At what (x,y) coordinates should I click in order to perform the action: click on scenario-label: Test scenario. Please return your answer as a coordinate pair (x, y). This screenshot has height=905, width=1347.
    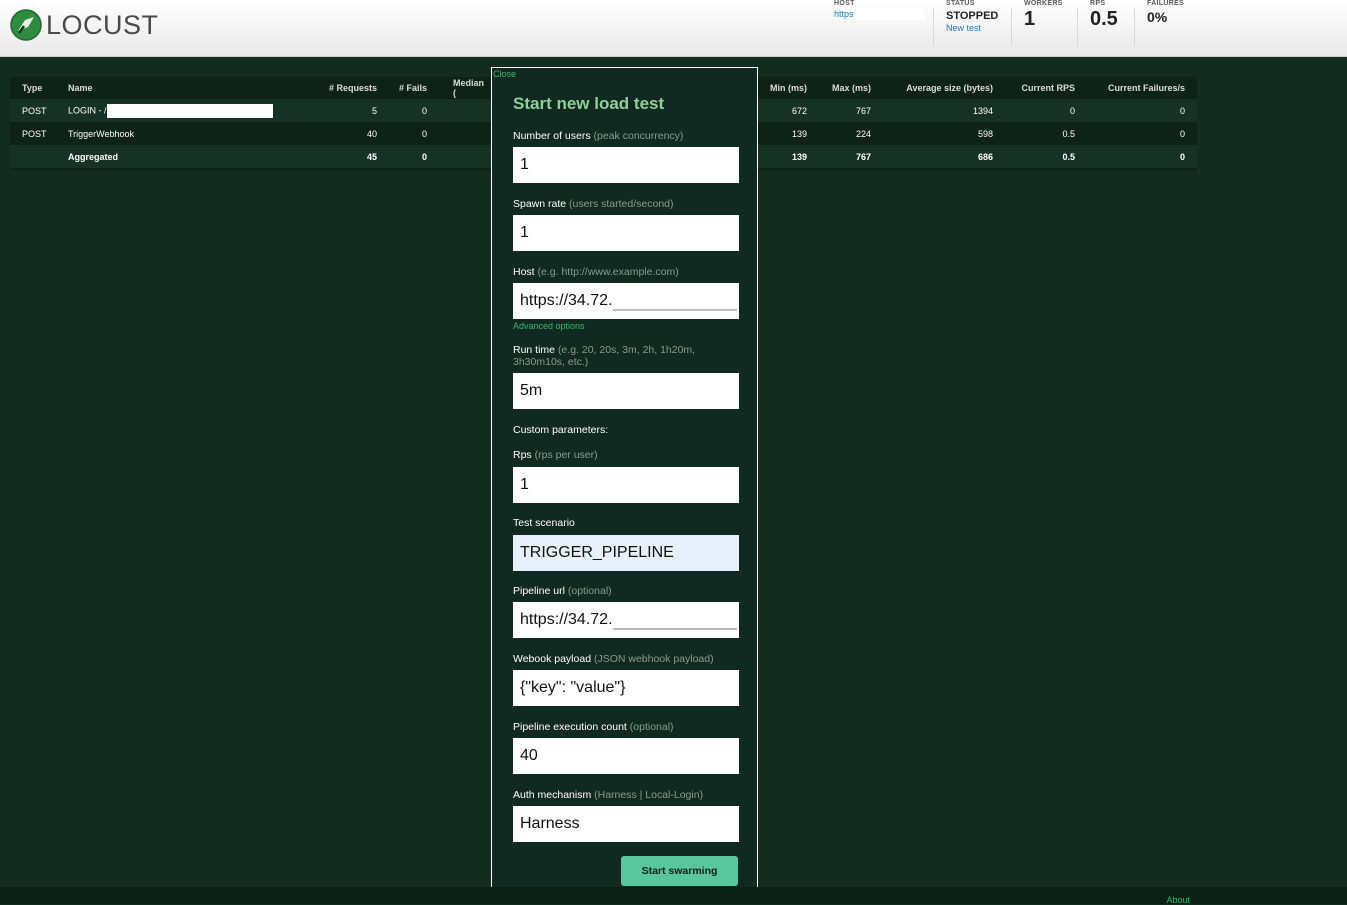
    Looking at the image, I should click on (544, 523).